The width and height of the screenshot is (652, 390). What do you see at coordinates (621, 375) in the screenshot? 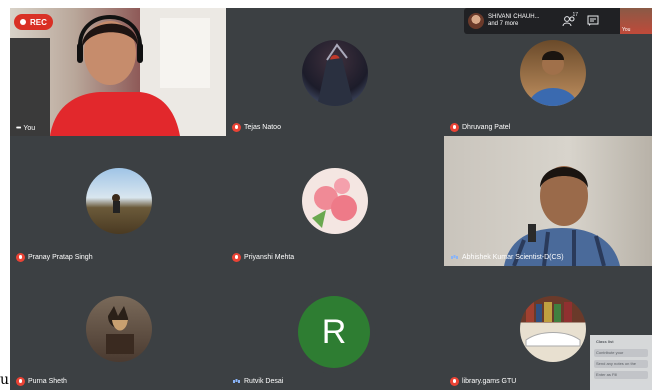
I see `panel-row: Enter as Fill` at bounding box center [621, 375].